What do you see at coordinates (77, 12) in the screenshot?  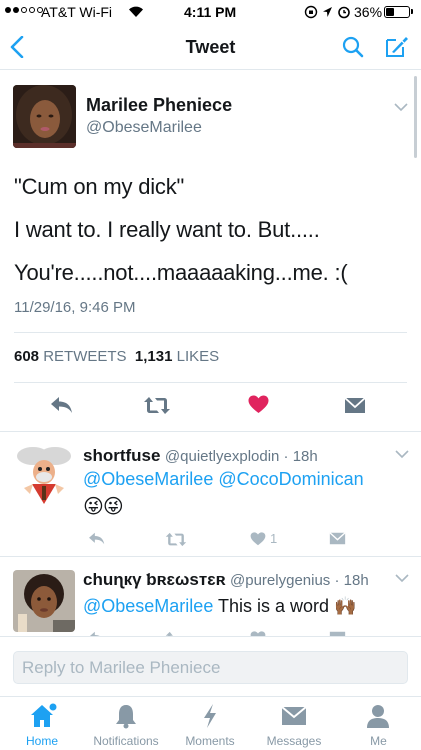 I see `carrier-label: AT&T Wi-Fi` at bounding box center [77, 12].